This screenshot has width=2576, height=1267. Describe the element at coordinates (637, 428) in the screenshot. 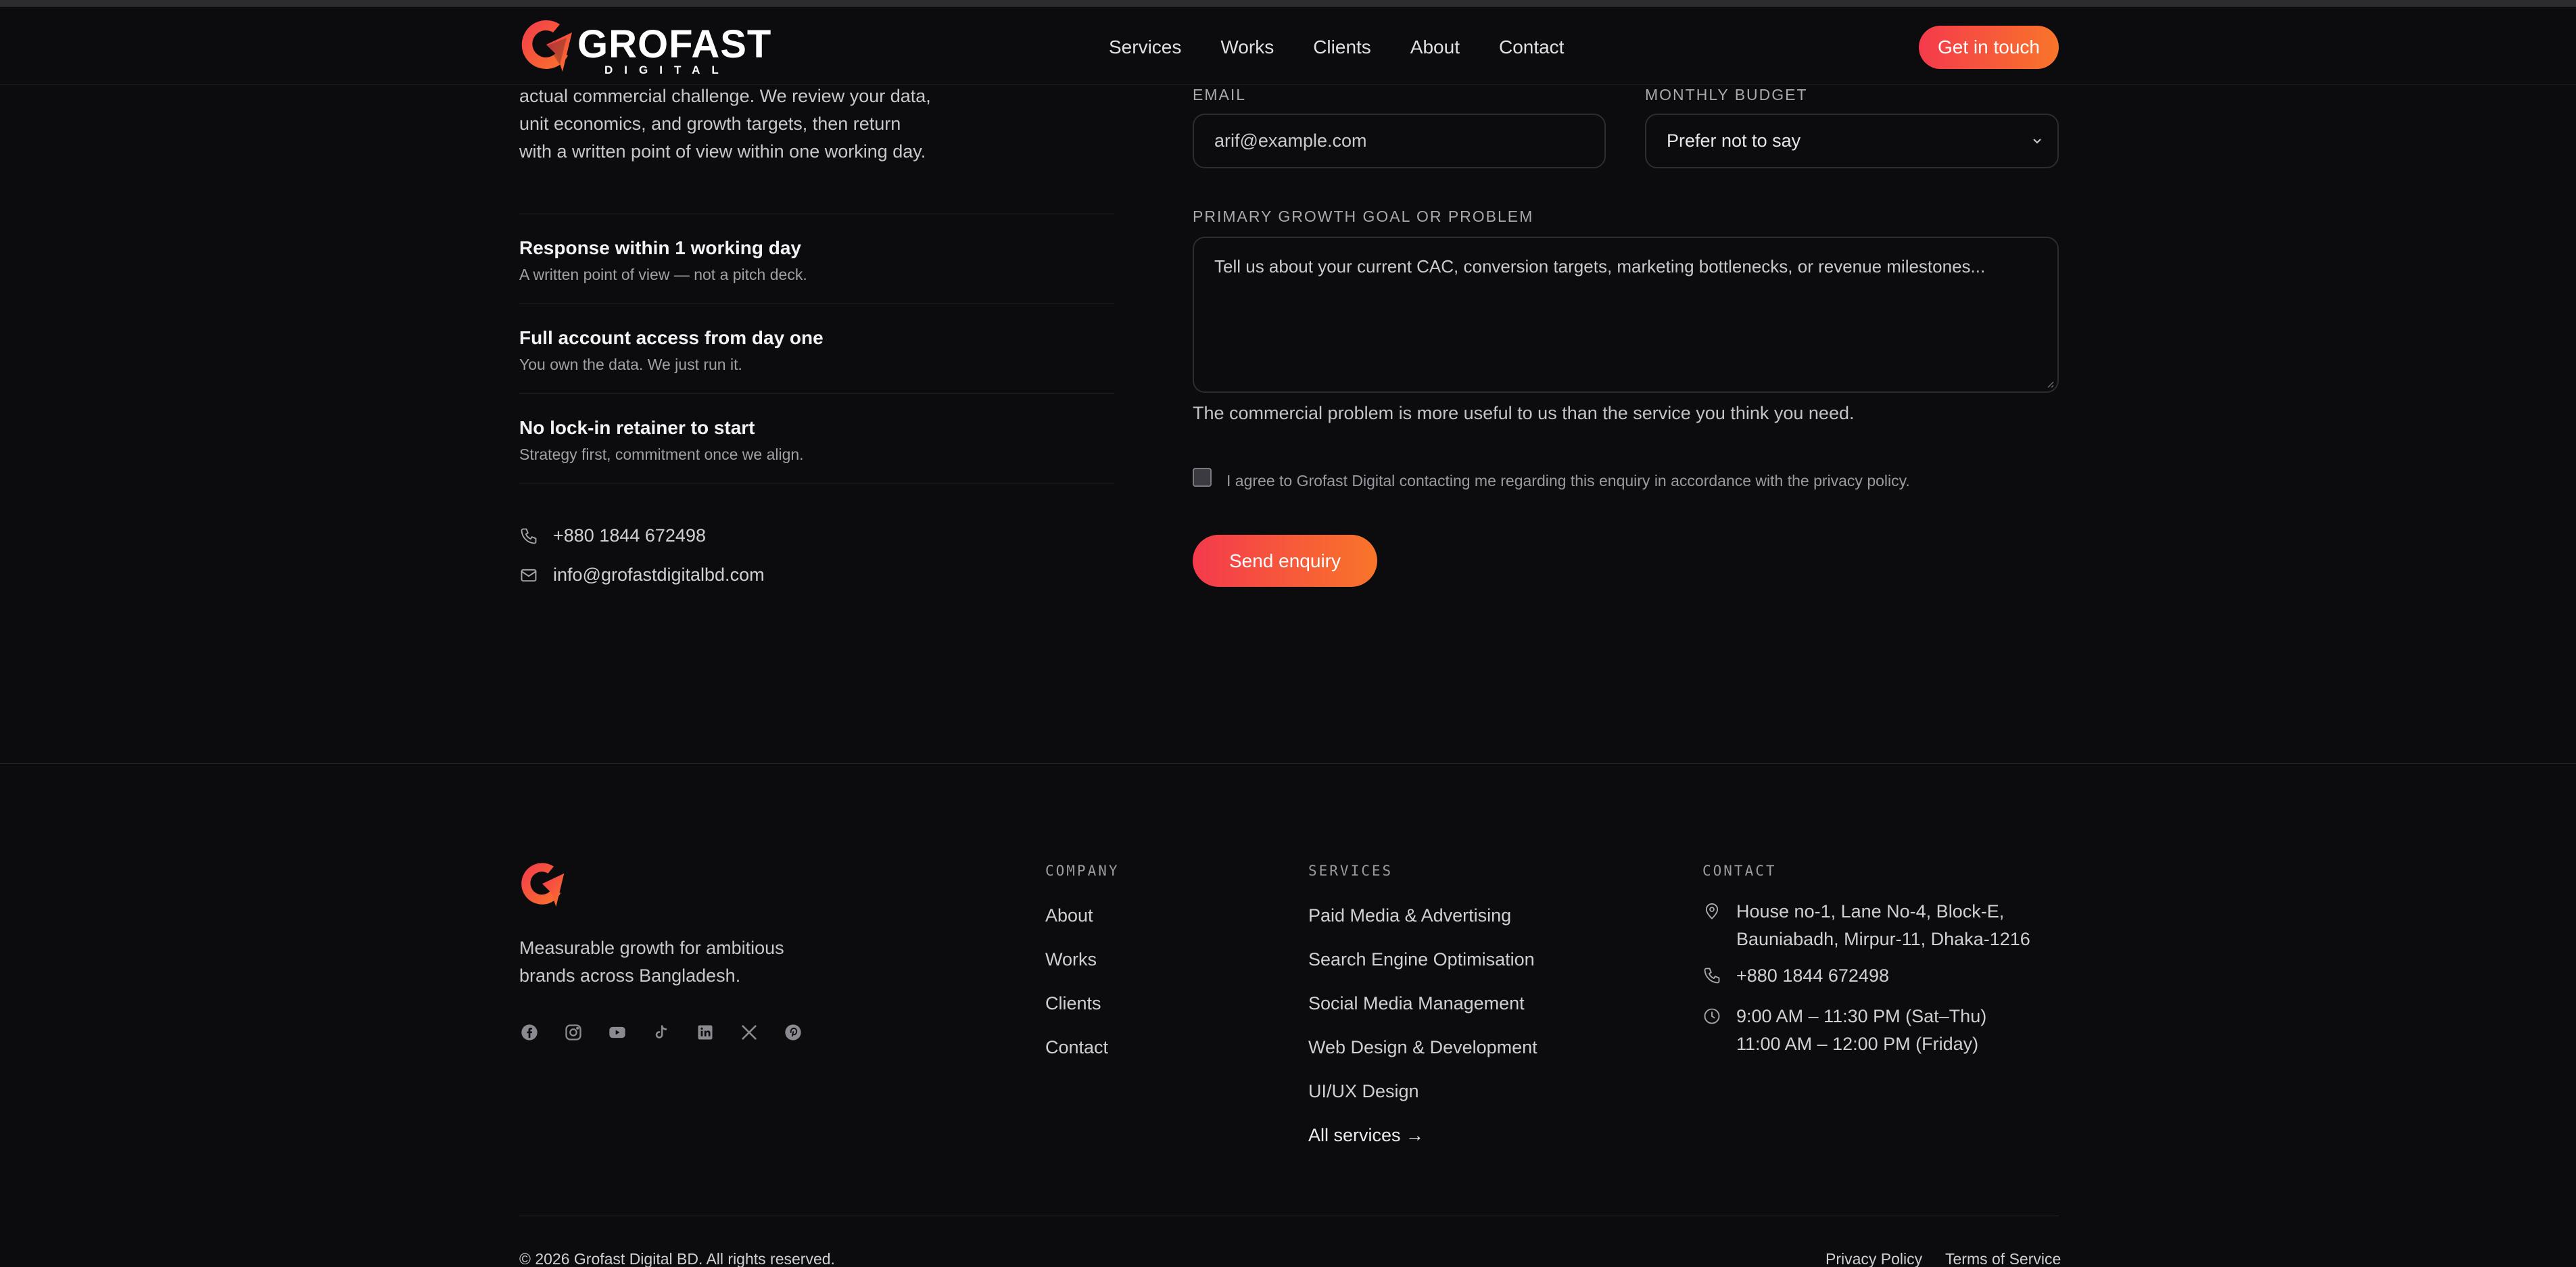

I see `feature-title: No lock-in retainer to start` at that location.